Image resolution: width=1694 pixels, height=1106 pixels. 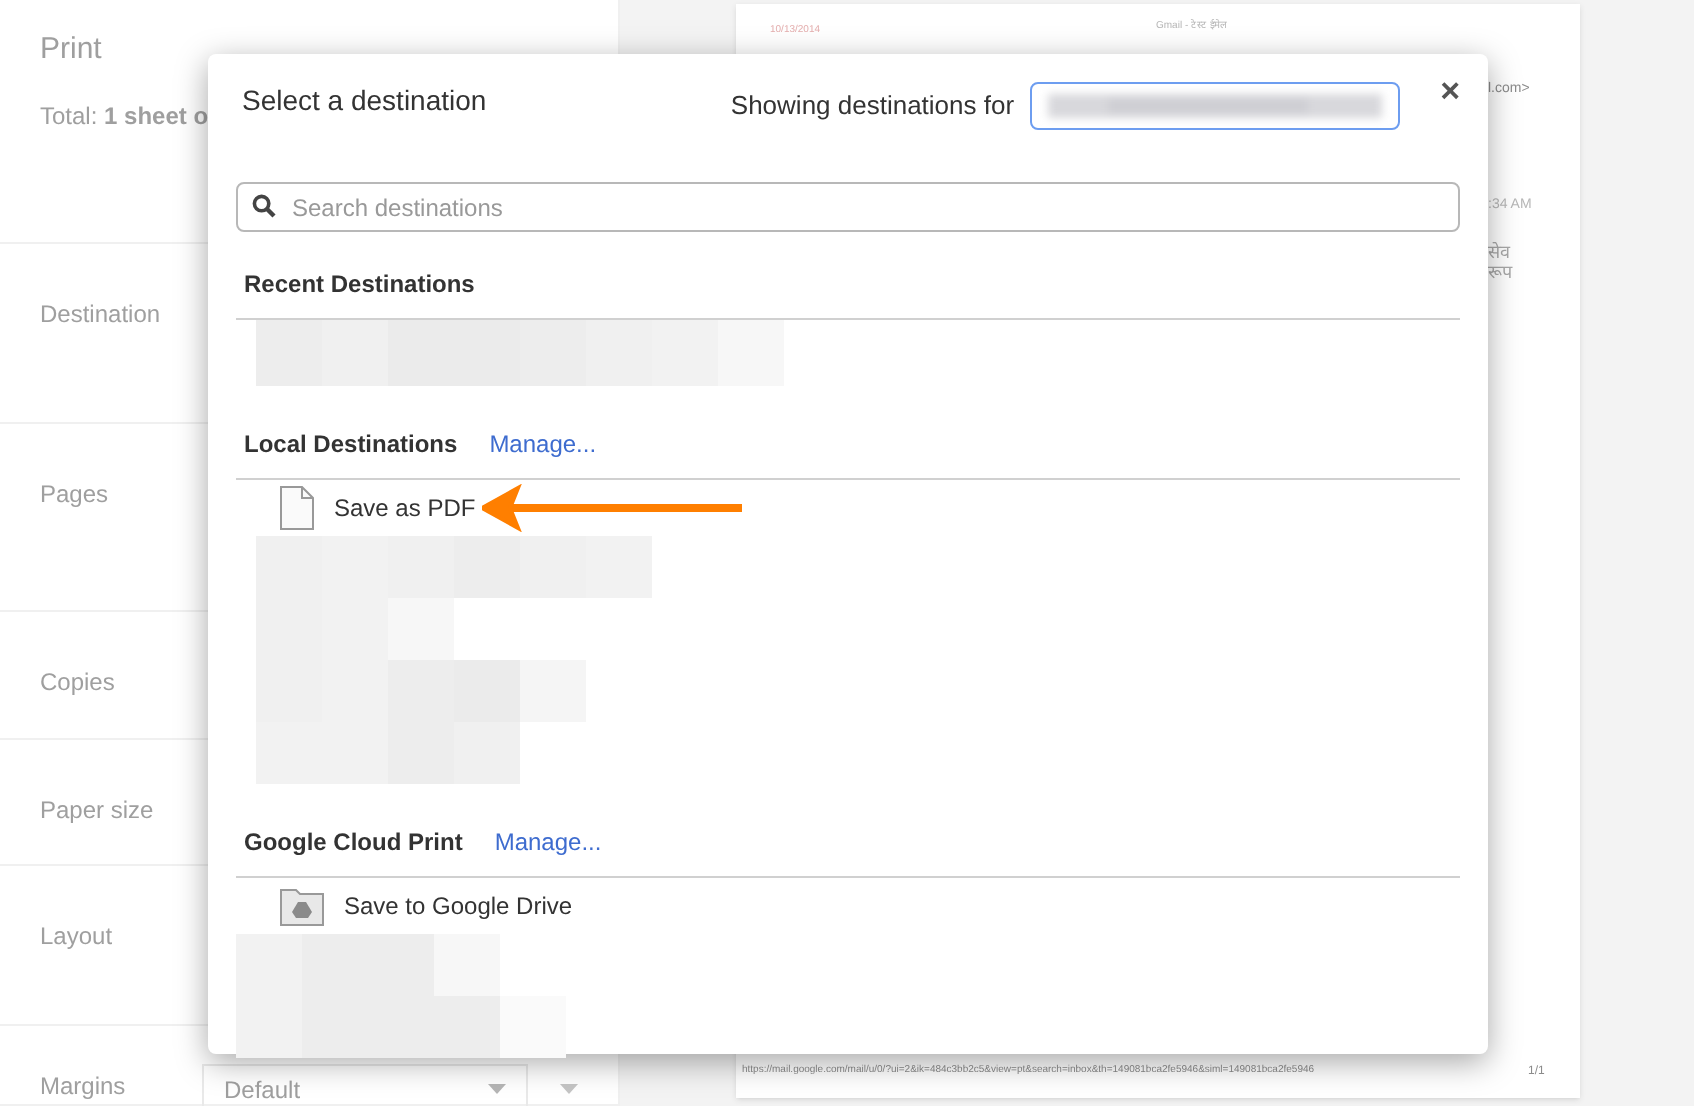 What do you see at coordinates (297, 508) in the screenshot?
I see `document-icon` at bounding box center [297, 508].